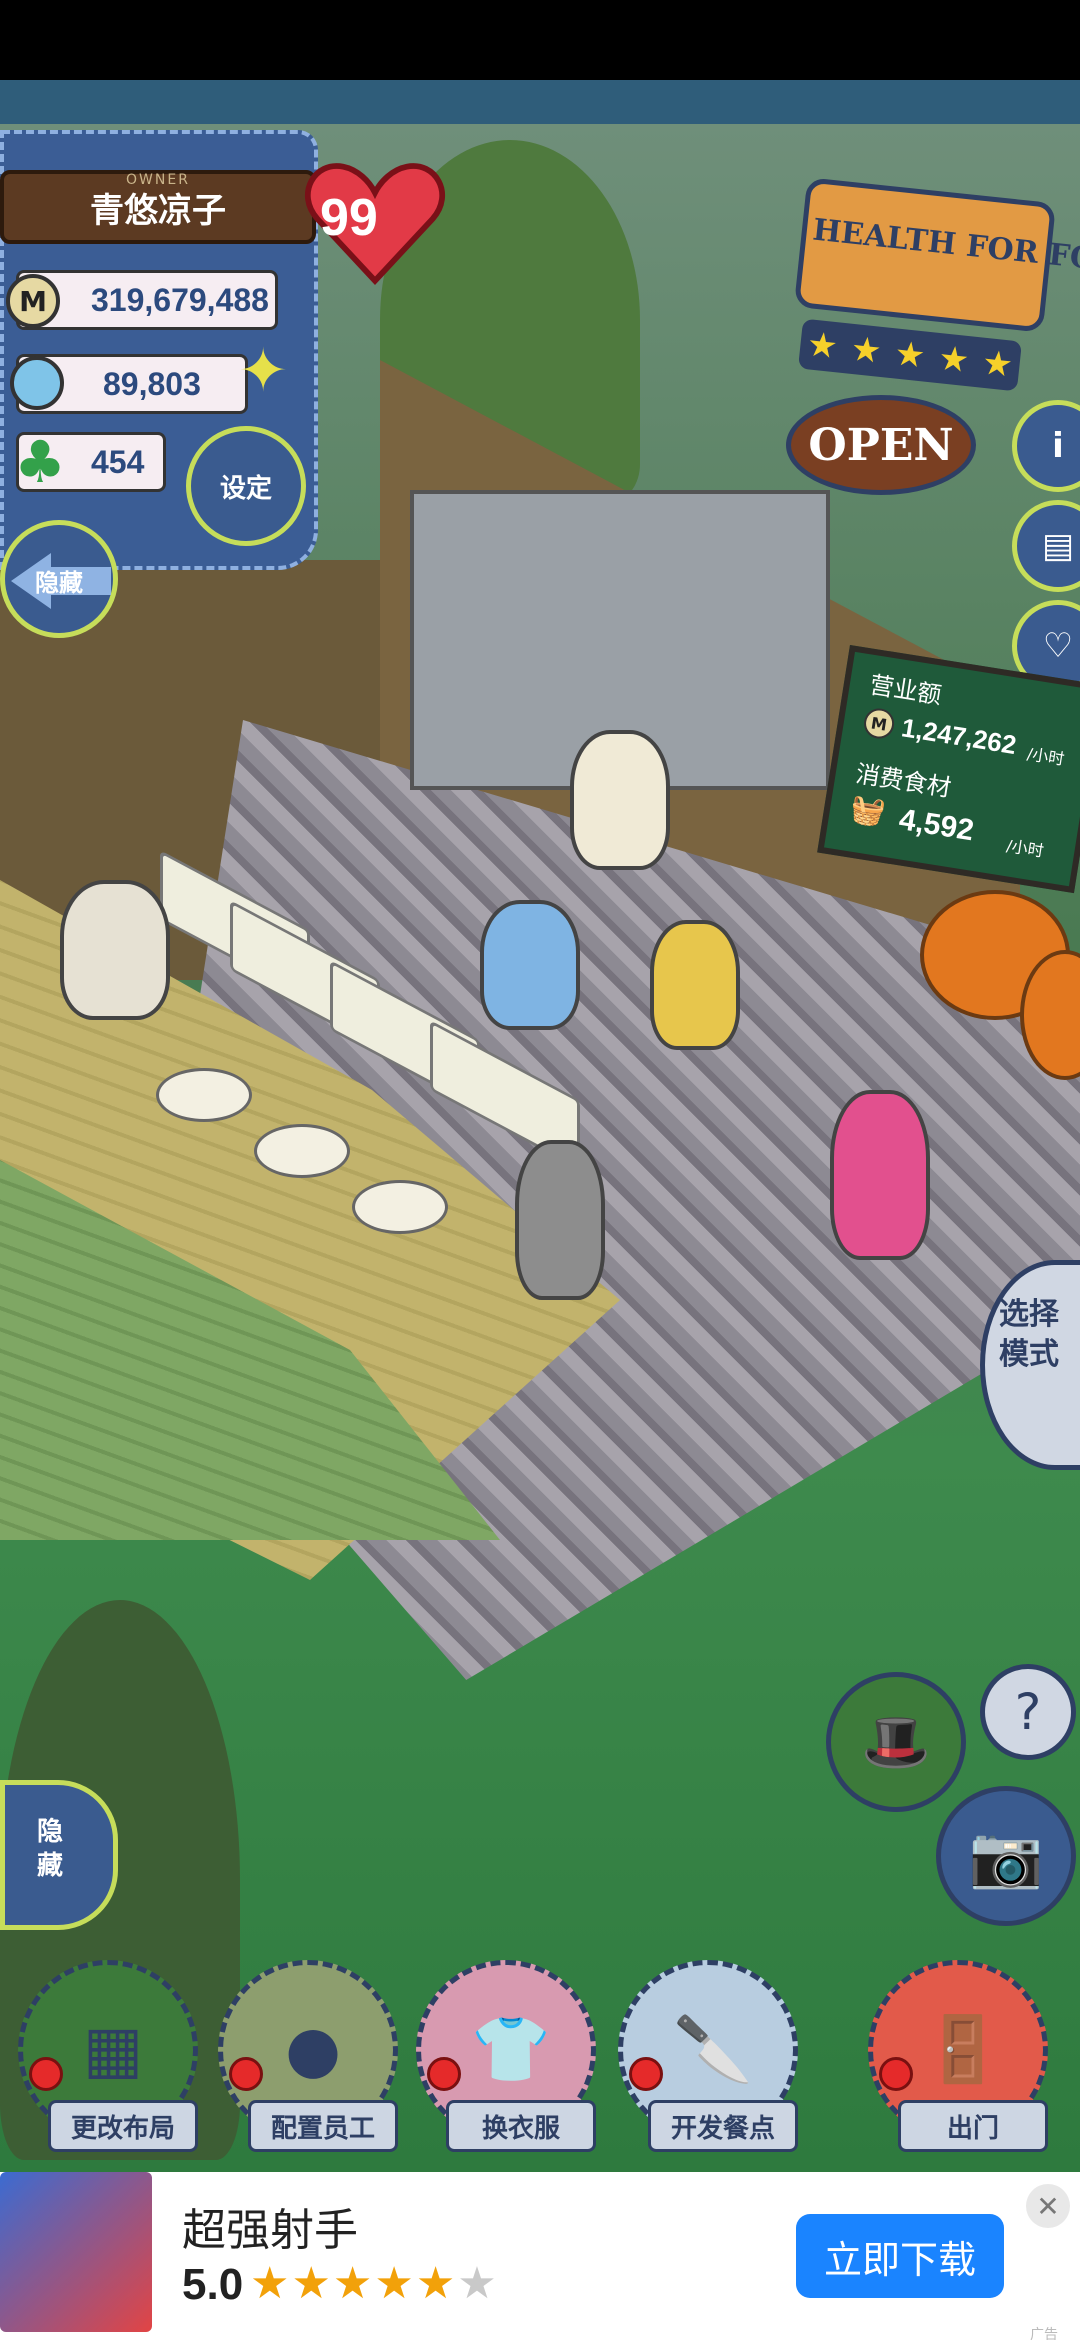  Describe the element at coordinates (867, 810) in the screenshot. I see `food-basket-icon: 🧺` at that location.